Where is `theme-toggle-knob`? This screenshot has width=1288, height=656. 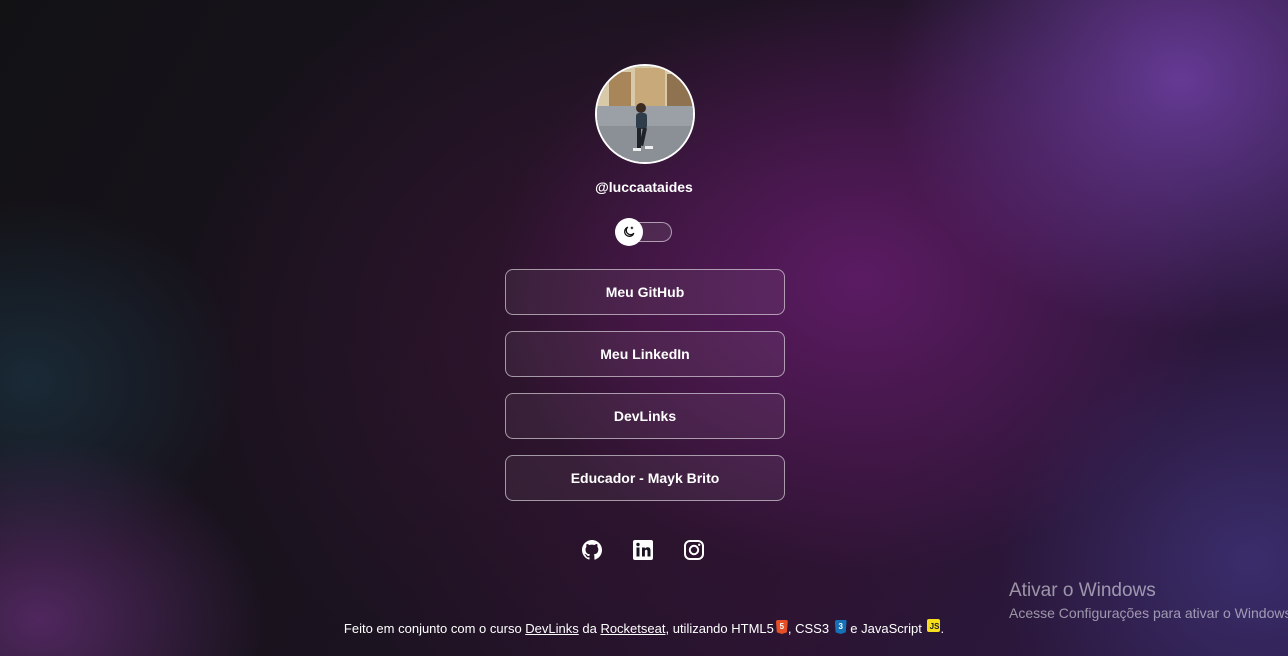
theme-toggle-knob is located at coordinates (629, 232).